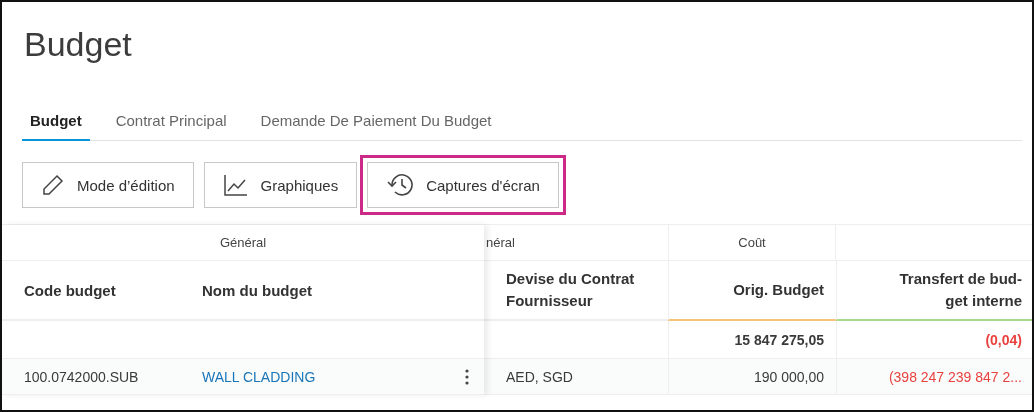 The image size is (1034, 412). I want to click on more-icon, so click(467, 376).